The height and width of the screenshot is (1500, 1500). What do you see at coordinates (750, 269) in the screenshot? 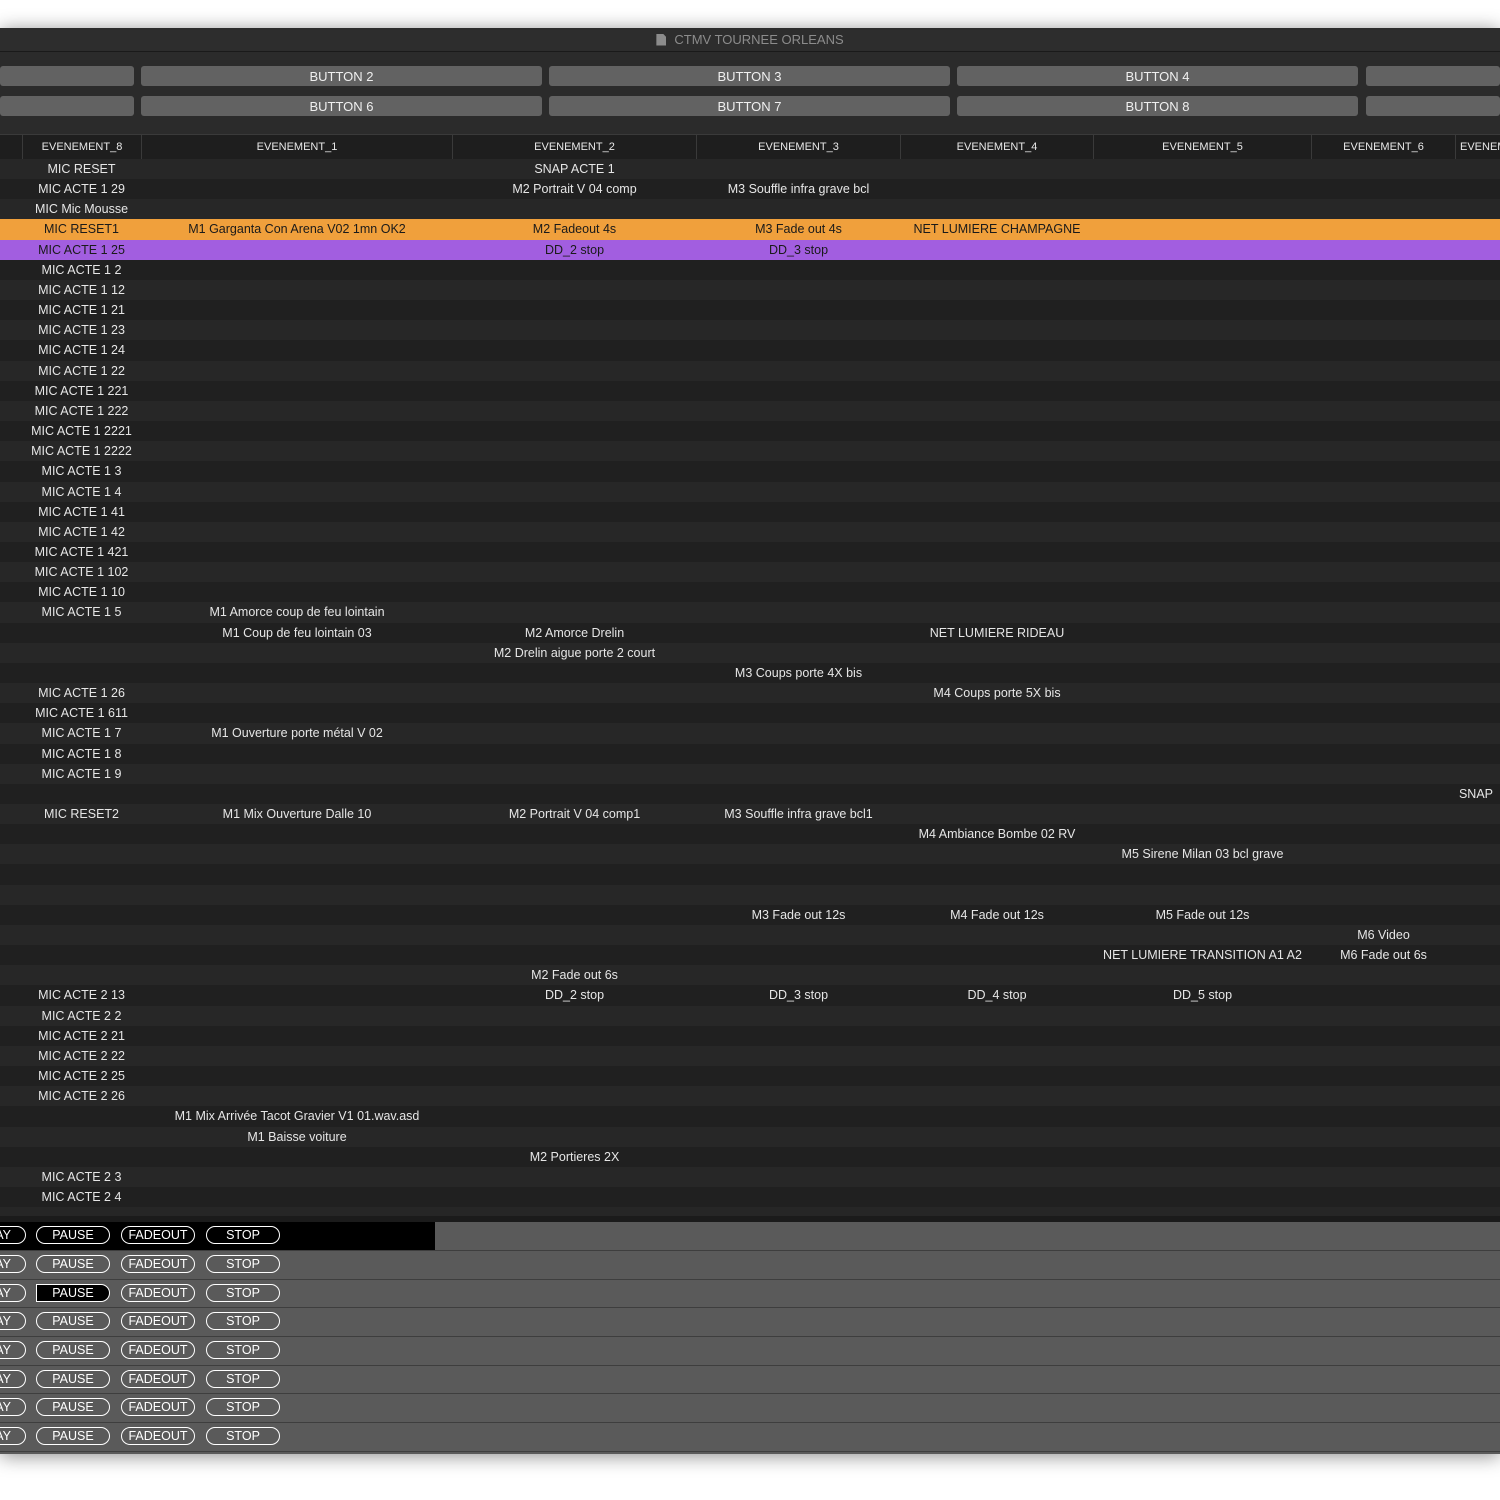
I see `table-row: MIC ACTE 1 2` at bounding box center [750, 269].